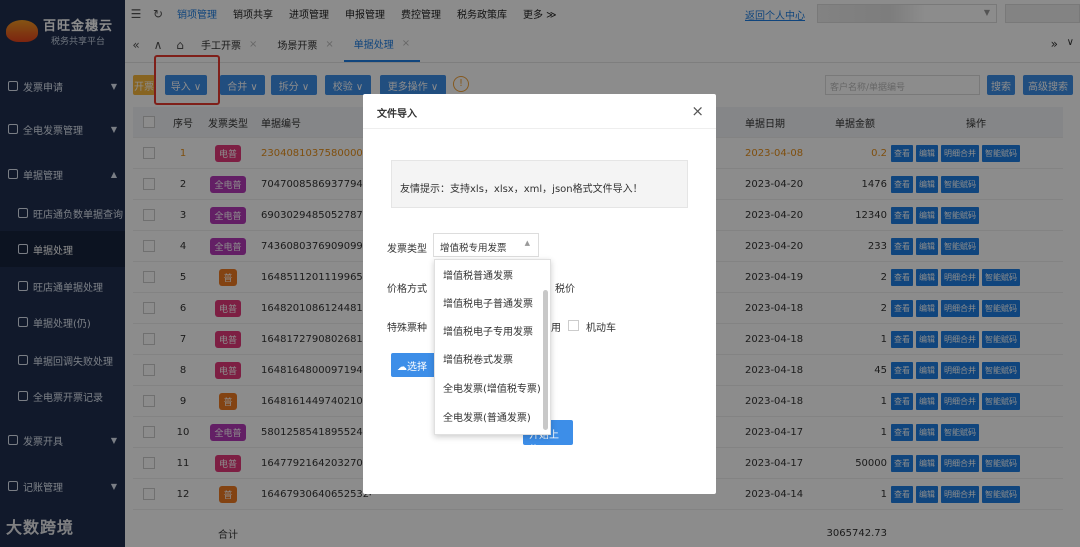 The width and height of the screenshot is (1080, 547). What do you see at coordinates (539, 184) in the screenshot?
I see `import-tip: 友情提示：支持xls，xlsx，xml，json格式文件导入！` at bounding box center [539, 184].